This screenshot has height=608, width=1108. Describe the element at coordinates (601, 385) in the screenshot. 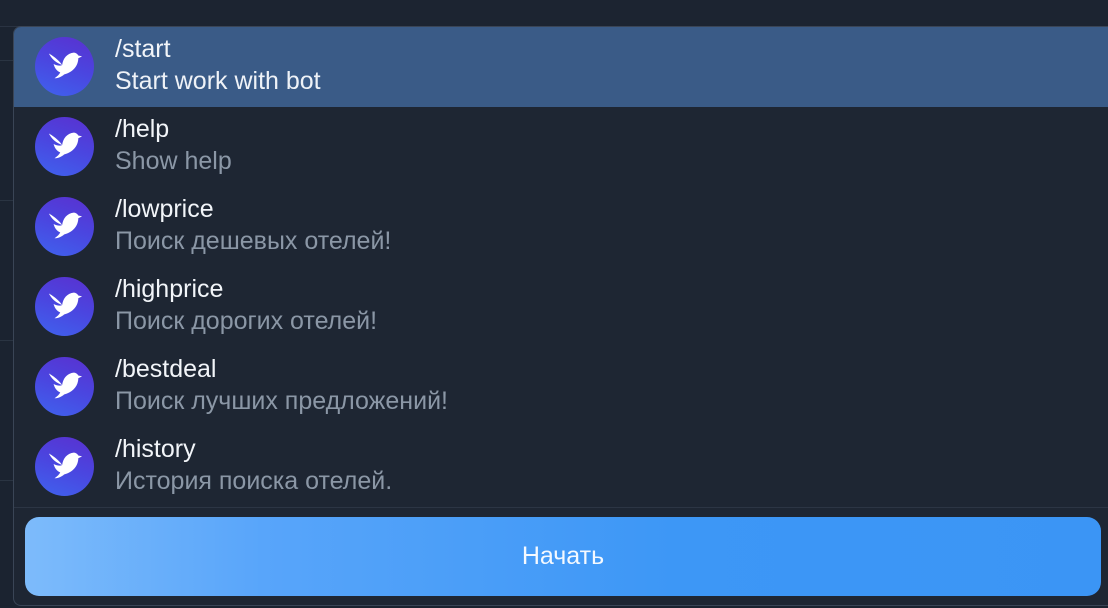

I see `command-text: /bestdeal Поиск лучших предложений!` at that location.